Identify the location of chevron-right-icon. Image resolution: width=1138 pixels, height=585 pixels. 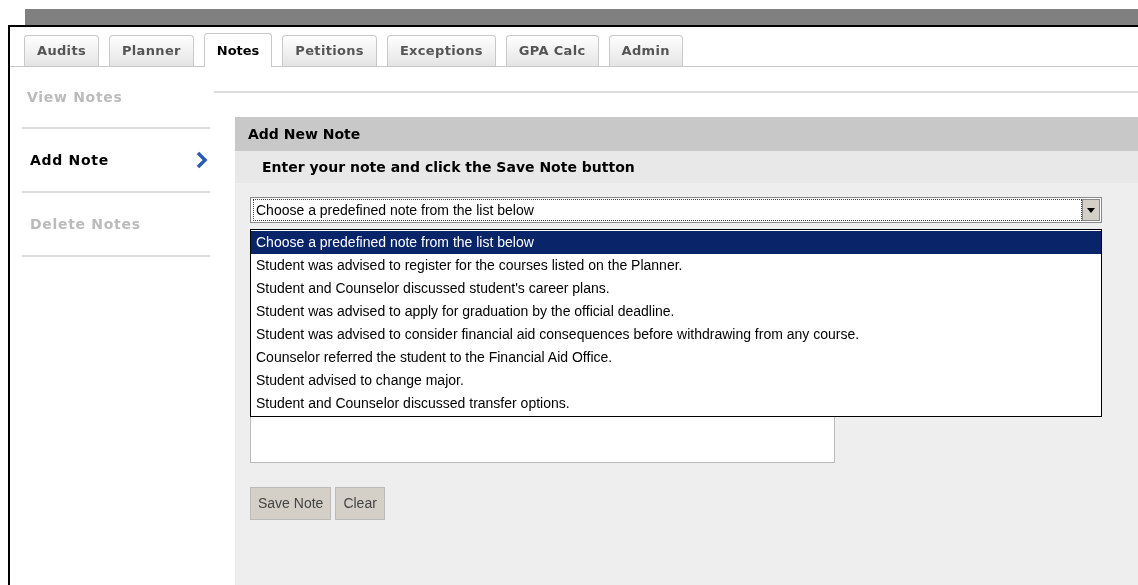
(202, 160).